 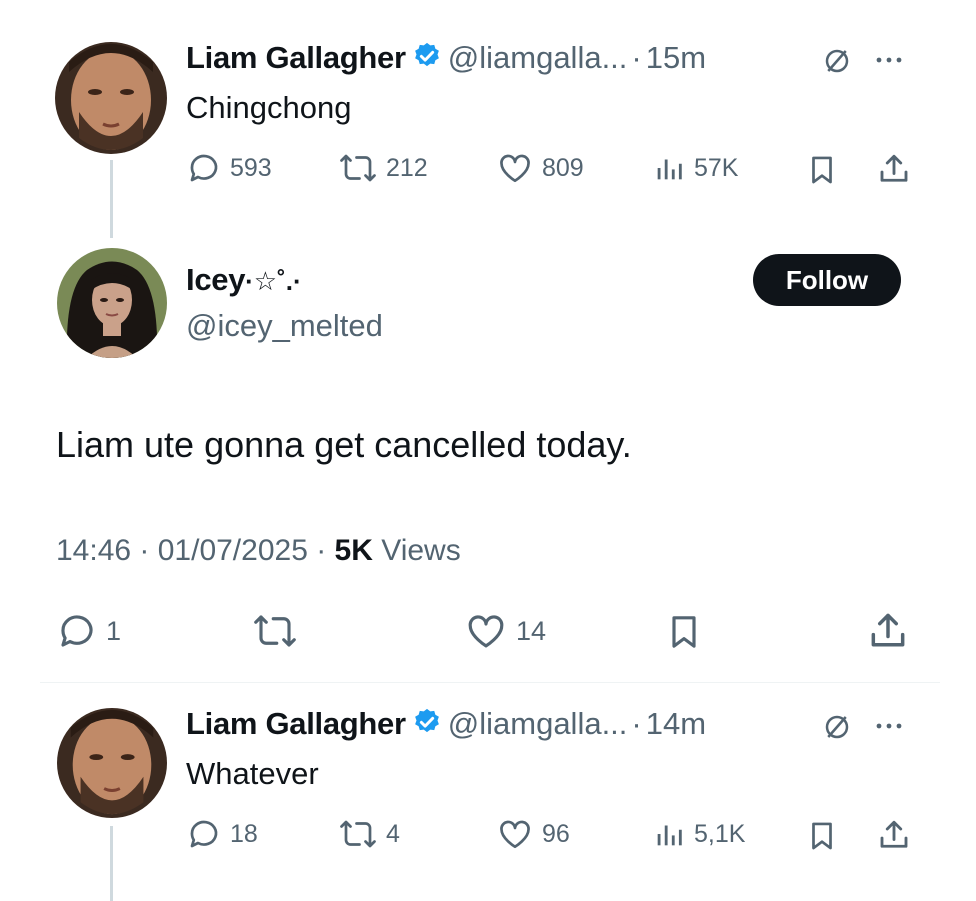 What do you see at coordinates (215, 279) in the screenshot?
I see `author-name: Icey` at bounding box center [215, 279].